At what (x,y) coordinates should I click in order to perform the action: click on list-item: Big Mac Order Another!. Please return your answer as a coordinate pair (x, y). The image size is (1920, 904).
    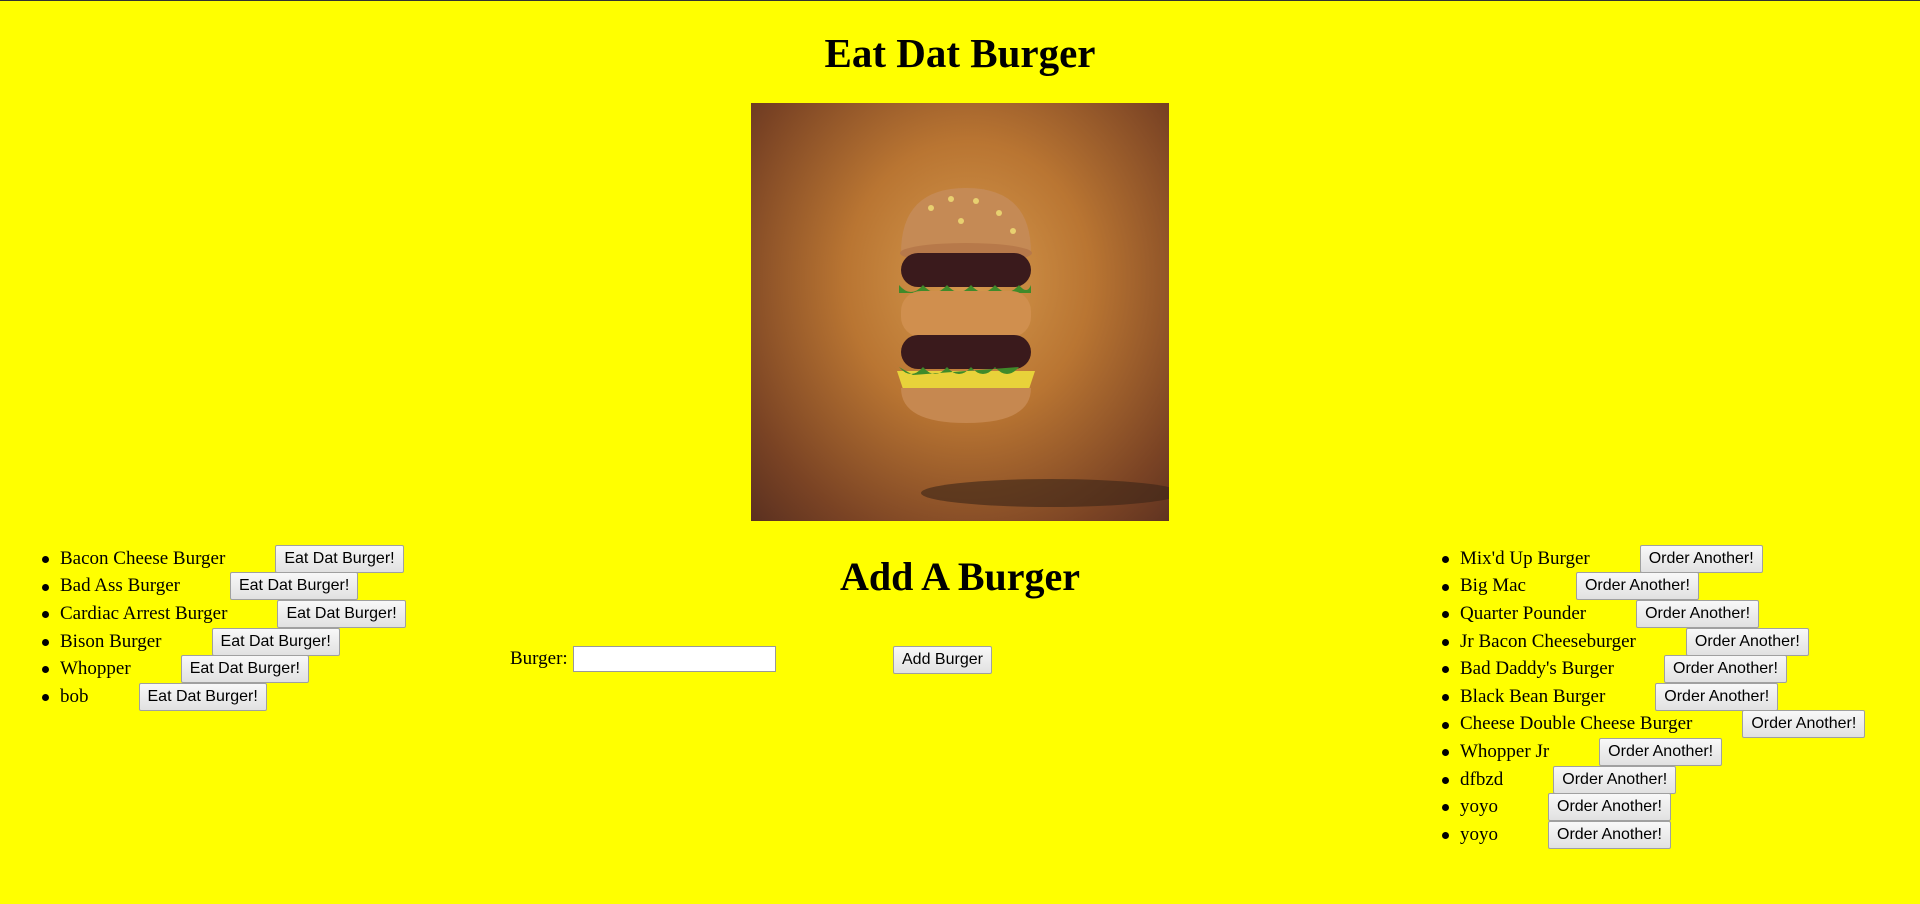
    Looking at the image, I should click on (1653, 586).